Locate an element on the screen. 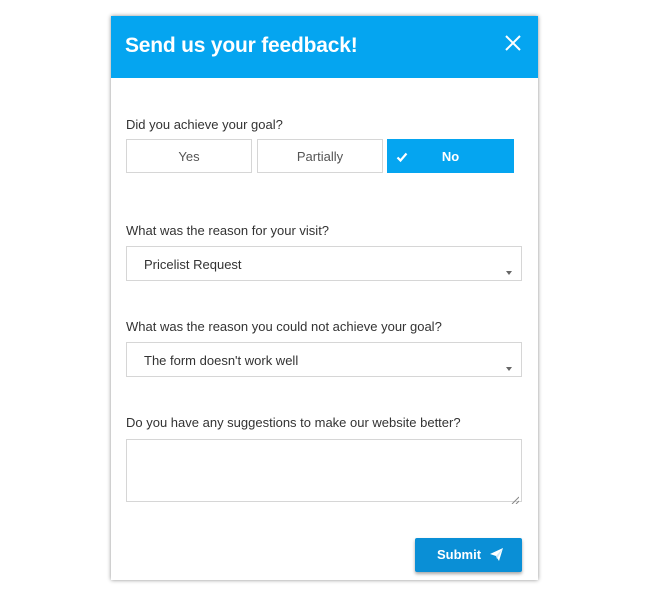 The height and width of the screenshot is (597, 650). dialog-title: Send us your feedback! is located at coordinates (241, 45).